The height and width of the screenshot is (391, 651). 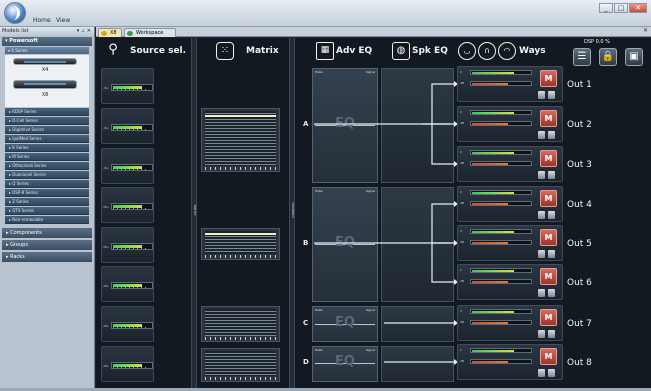 I want to click on matrix-block-c, so click(x=240, y=324).